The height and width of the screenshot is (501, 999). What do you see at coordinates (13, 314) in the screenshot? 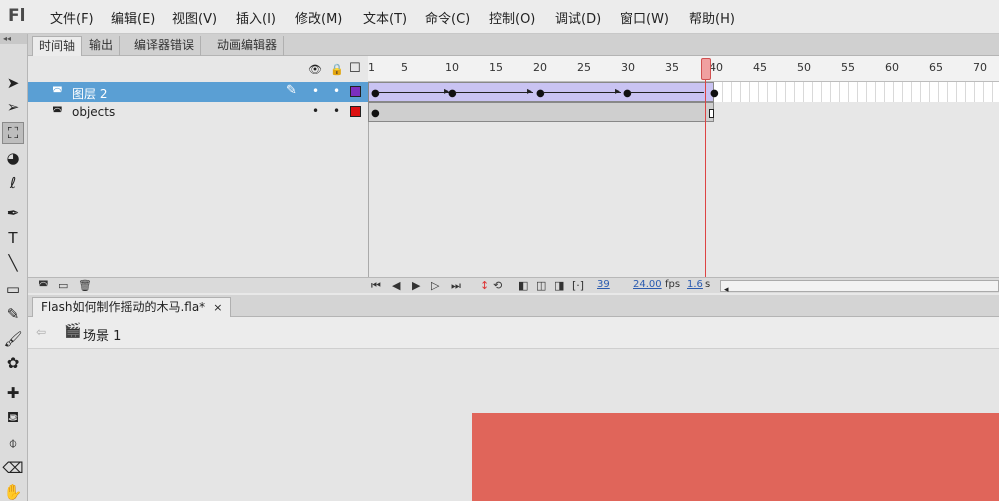
I see `pencil-tool-icon: ✎` at bounding box center [13, 314].